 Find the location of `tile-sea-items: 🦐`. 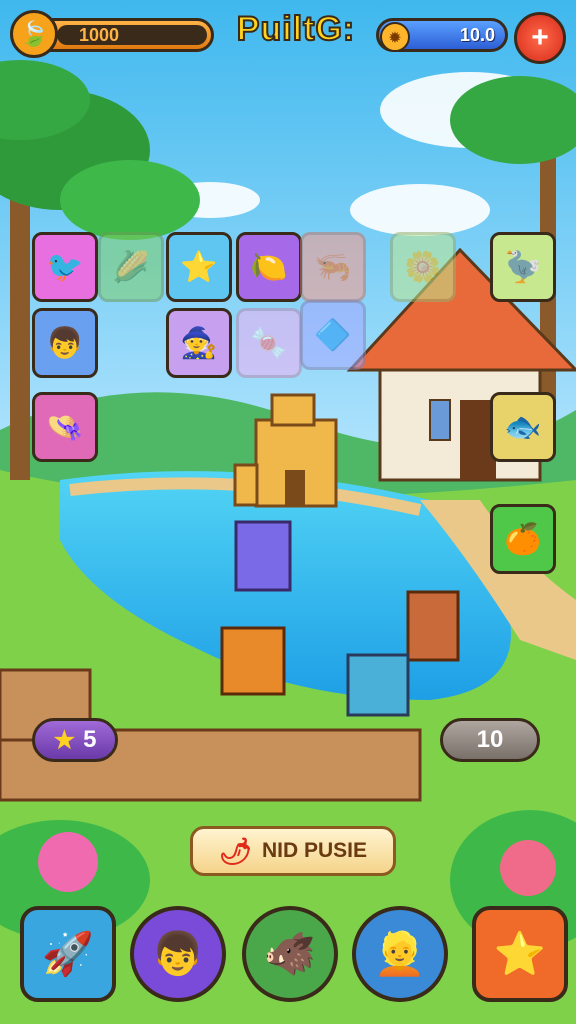

tile-sea-items: 🦐 is located at coordinates (333, 267).